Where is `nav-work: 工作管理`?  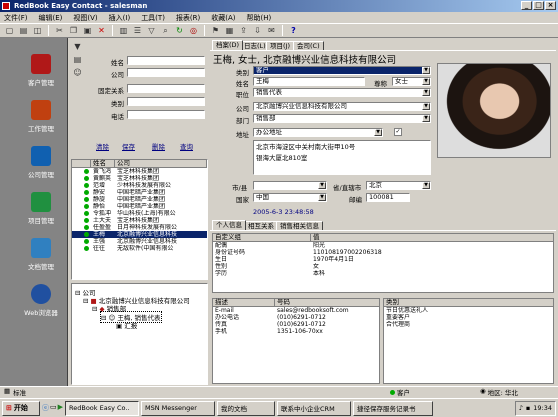
nav-work: 工作管理 is located at coordinates (41, 116).